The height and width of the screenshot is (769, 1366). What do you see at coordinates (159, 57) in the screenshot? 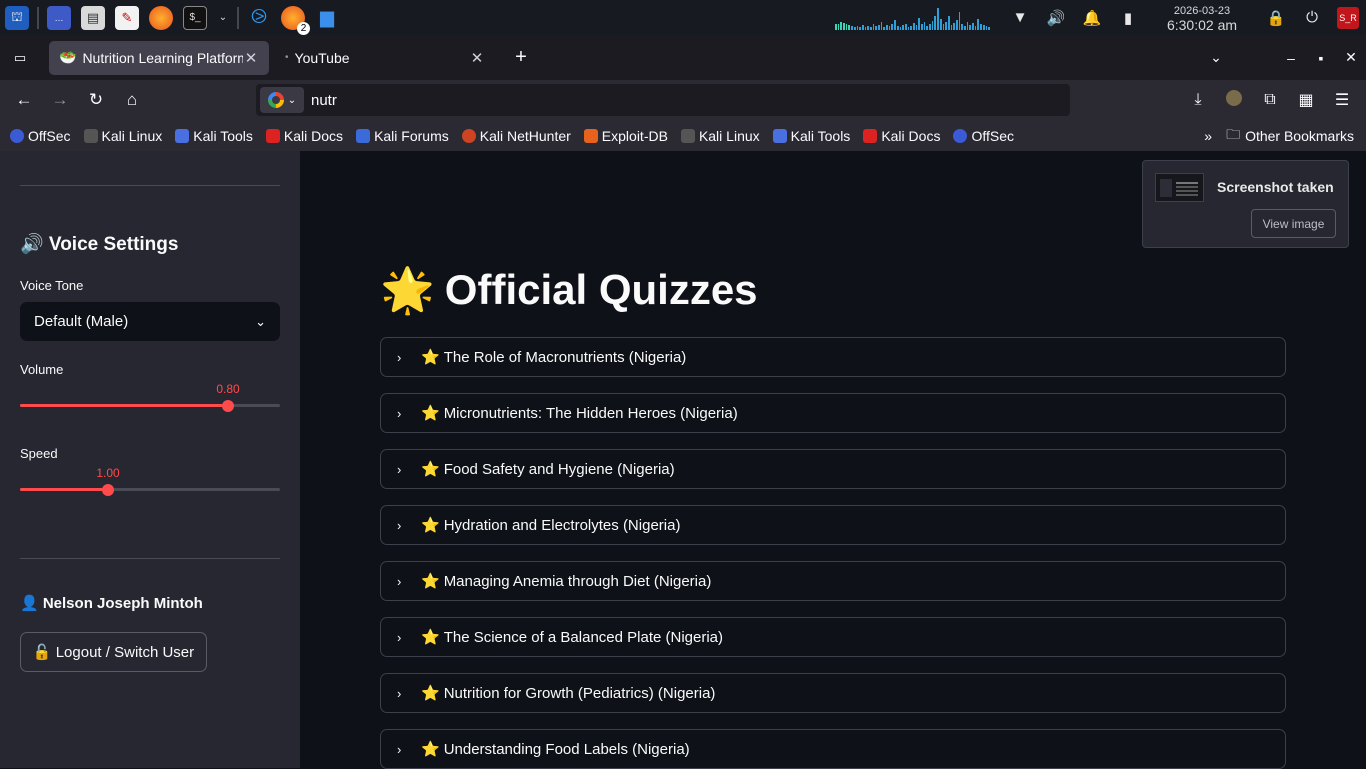
I see `tab-nutrition-platform: 🥗 Nutrition Learning Platform ✕` at bounding box center [159, 57].